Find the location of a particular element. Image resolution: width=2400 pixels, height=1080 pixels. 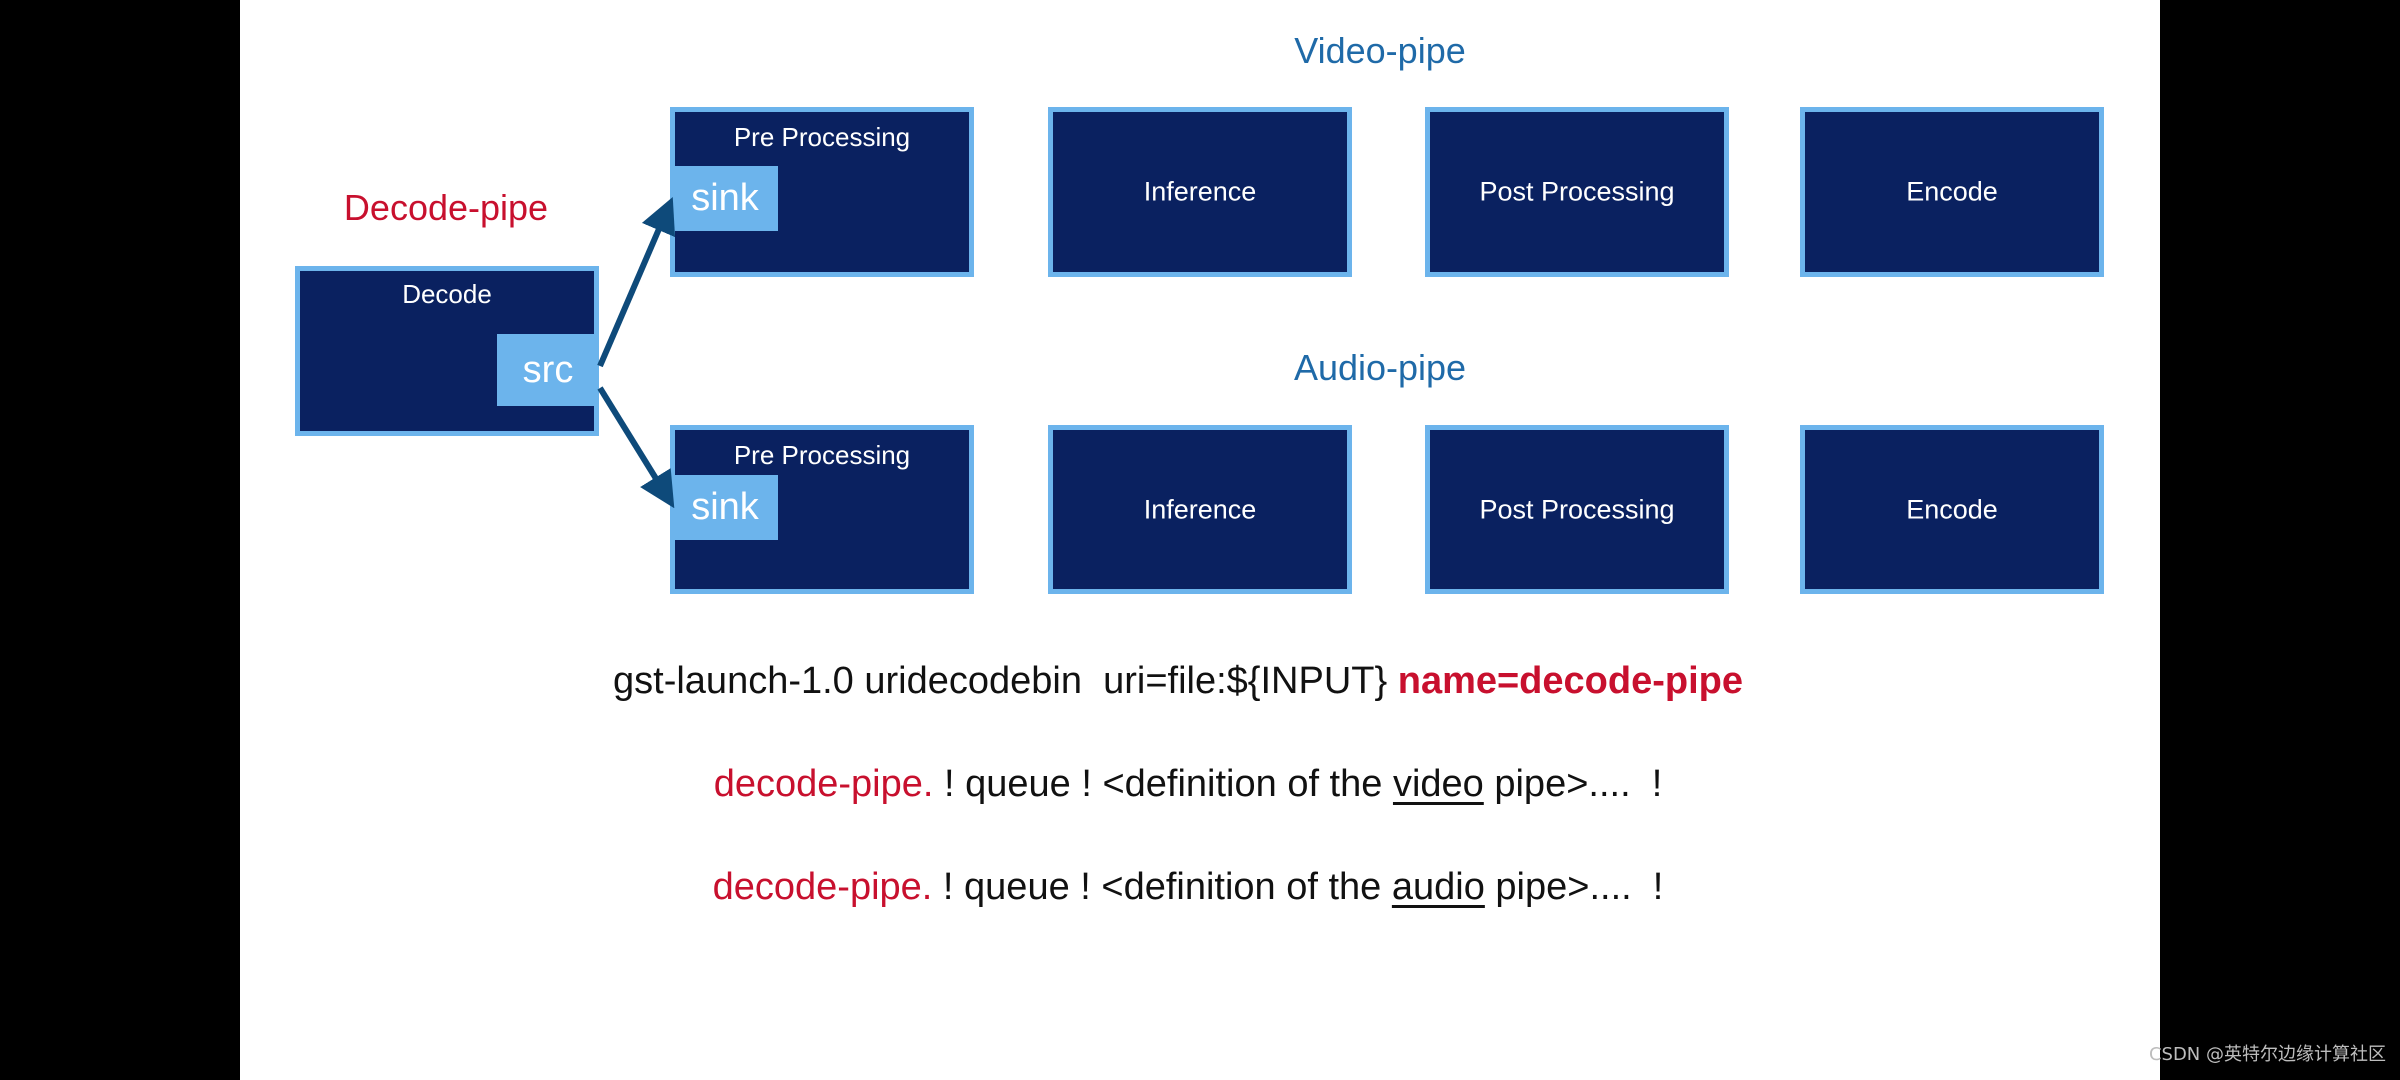

command-line-2-tail: pipe>.... ! is located at coordinates (1573, 784).